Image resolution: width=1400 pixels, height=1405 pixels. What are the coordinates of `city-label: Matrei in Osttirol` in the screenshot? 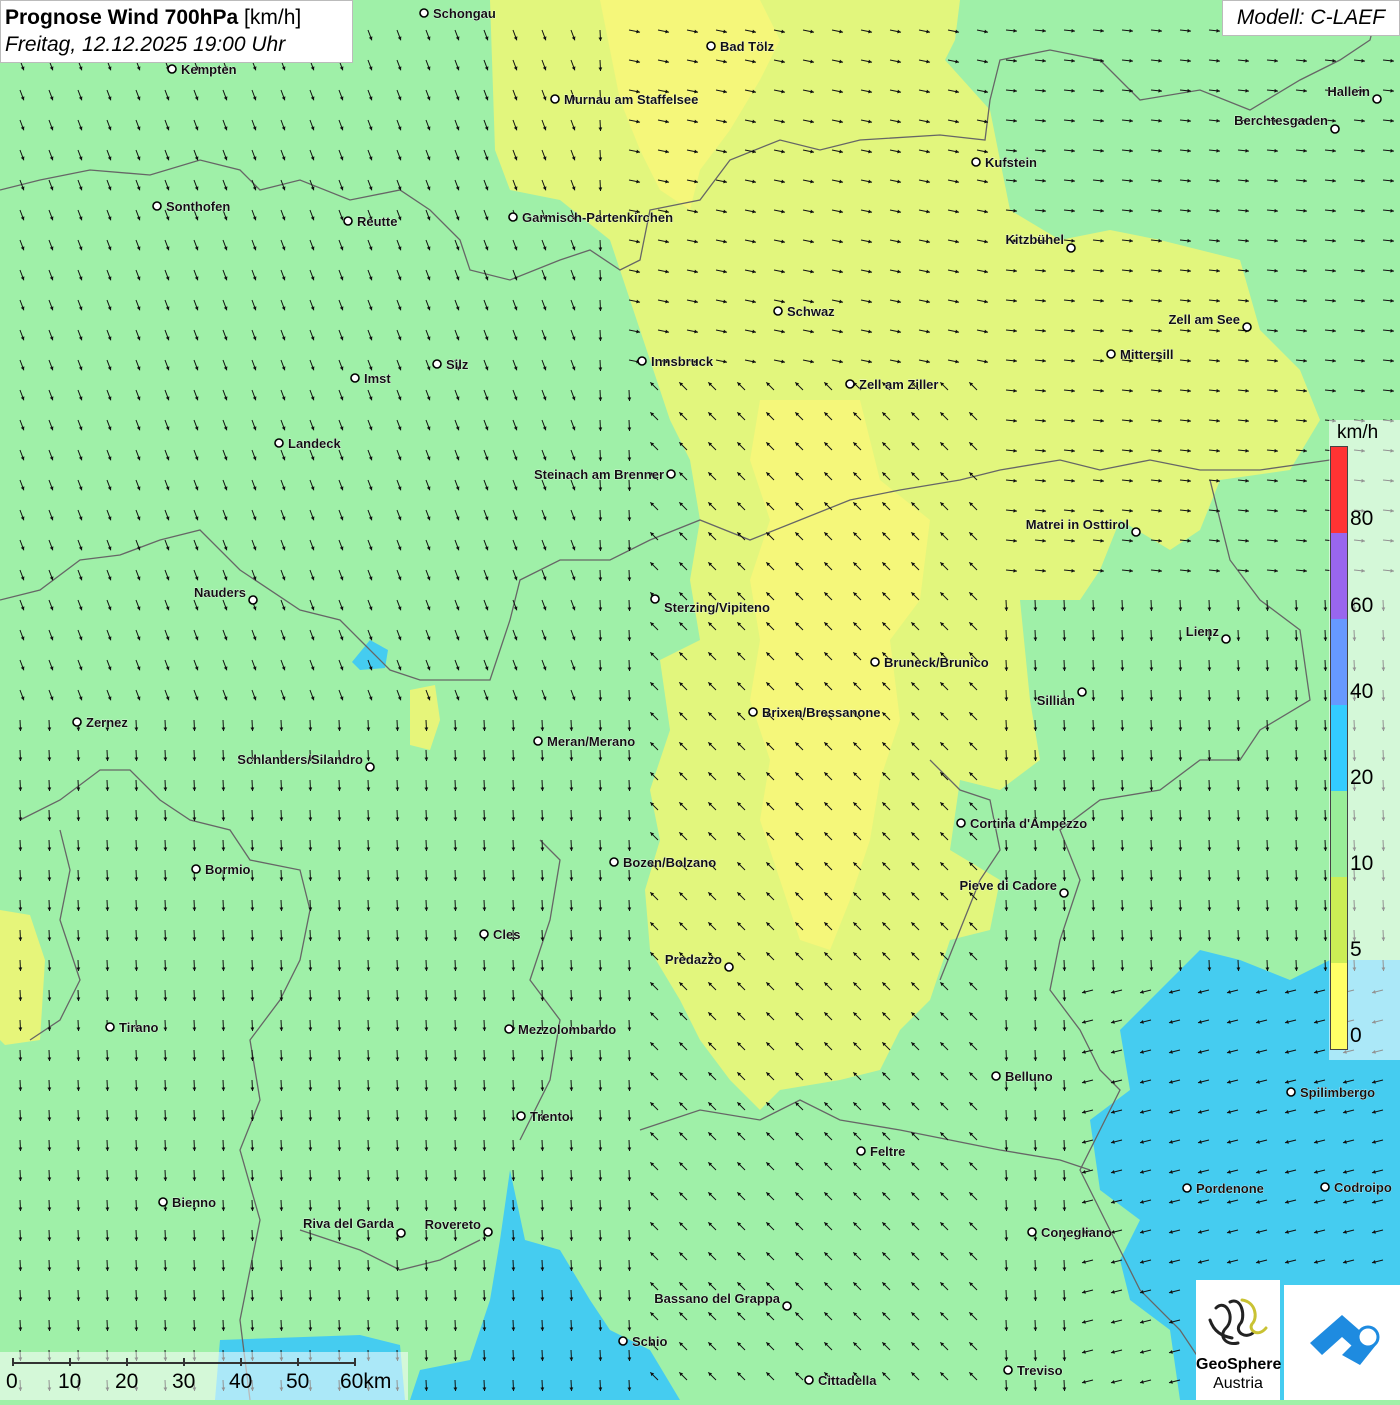 It's located at (1077, 524).